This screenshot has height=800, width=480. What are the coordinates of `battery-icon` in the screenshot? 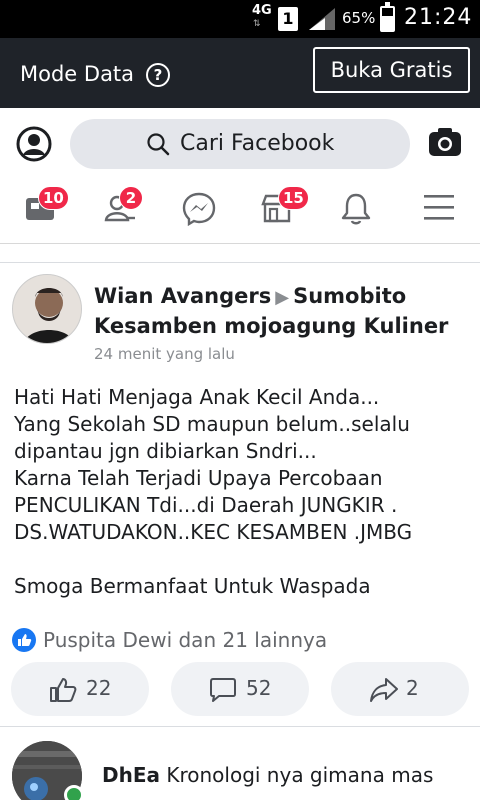 It's located at (387, 17).